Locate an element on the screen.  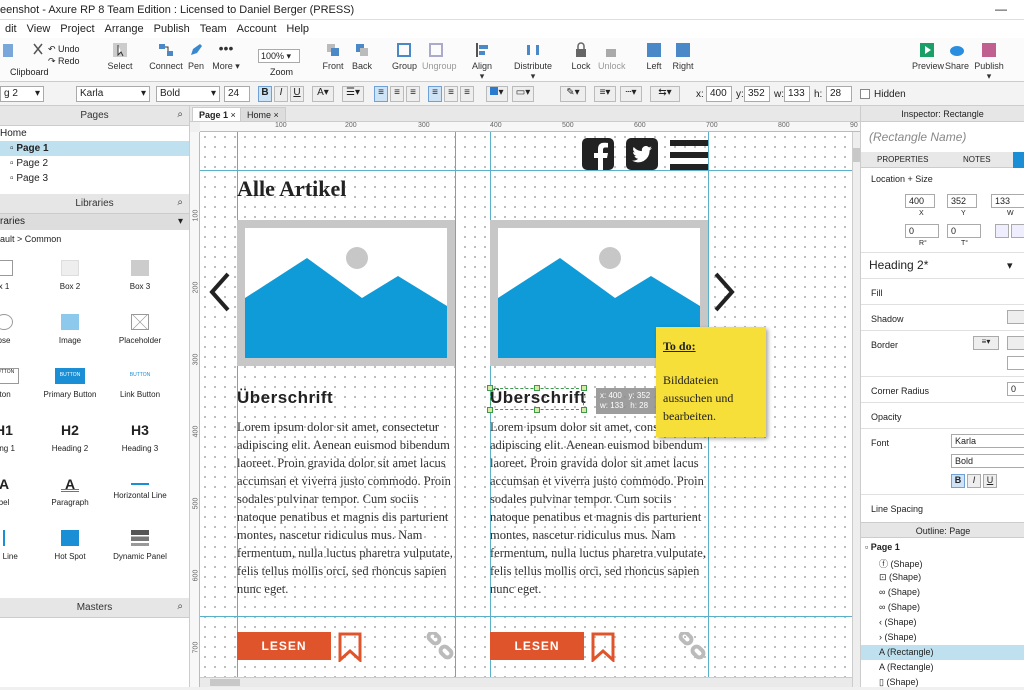
share-button: Share is located at coordinates (957, 56).